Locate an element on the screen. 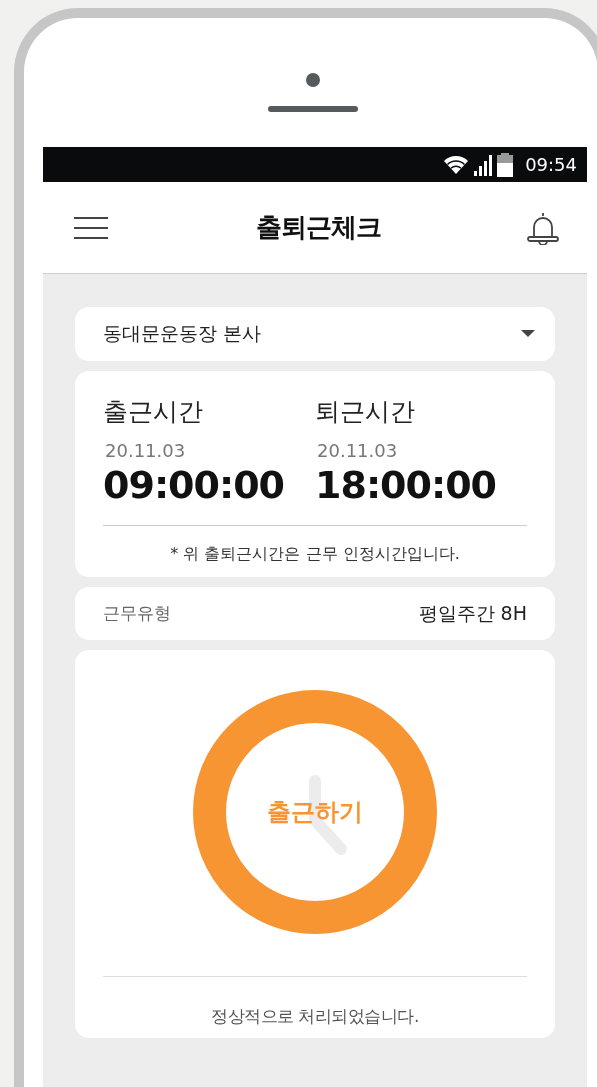 The width and height of the screenshot is (597, 1087). camera-dot is located at coordinates (313, 80).